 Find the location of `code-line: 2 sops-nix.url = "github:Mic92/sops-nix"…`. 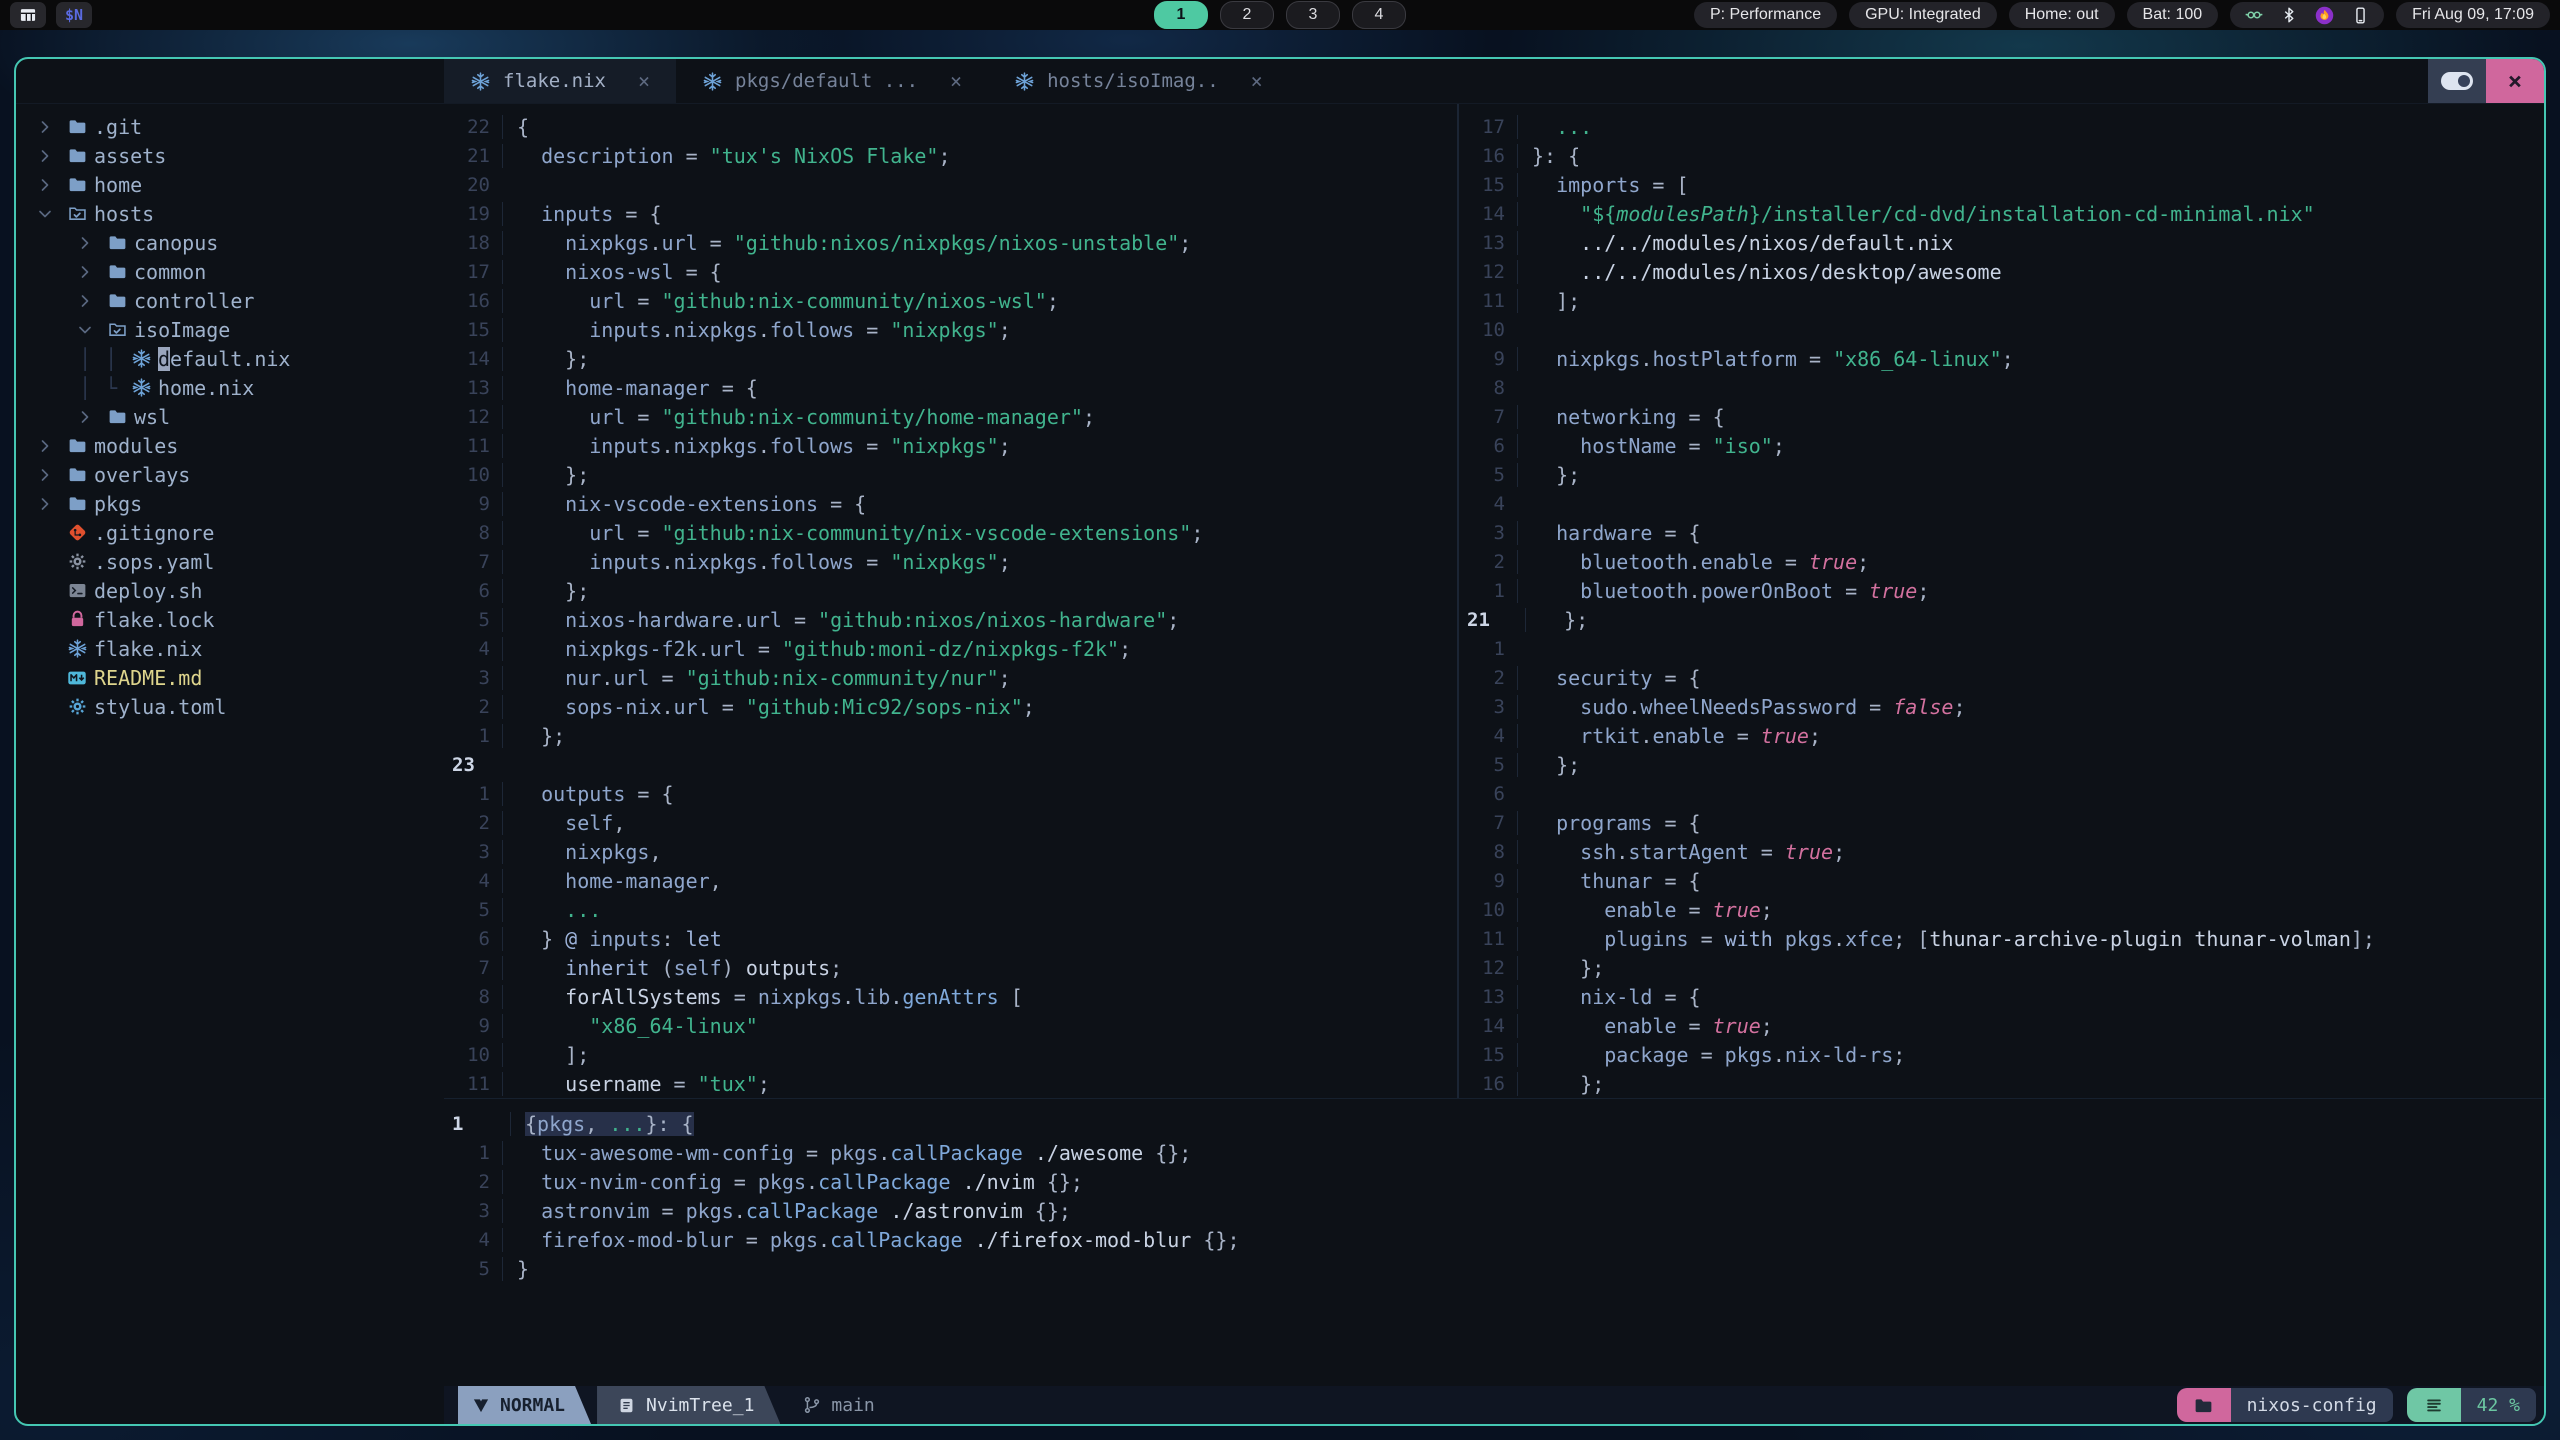

code-line: 2 sops-nix.url = "github:Mic92/sops-nix"… is located at coordinates (950, 706).